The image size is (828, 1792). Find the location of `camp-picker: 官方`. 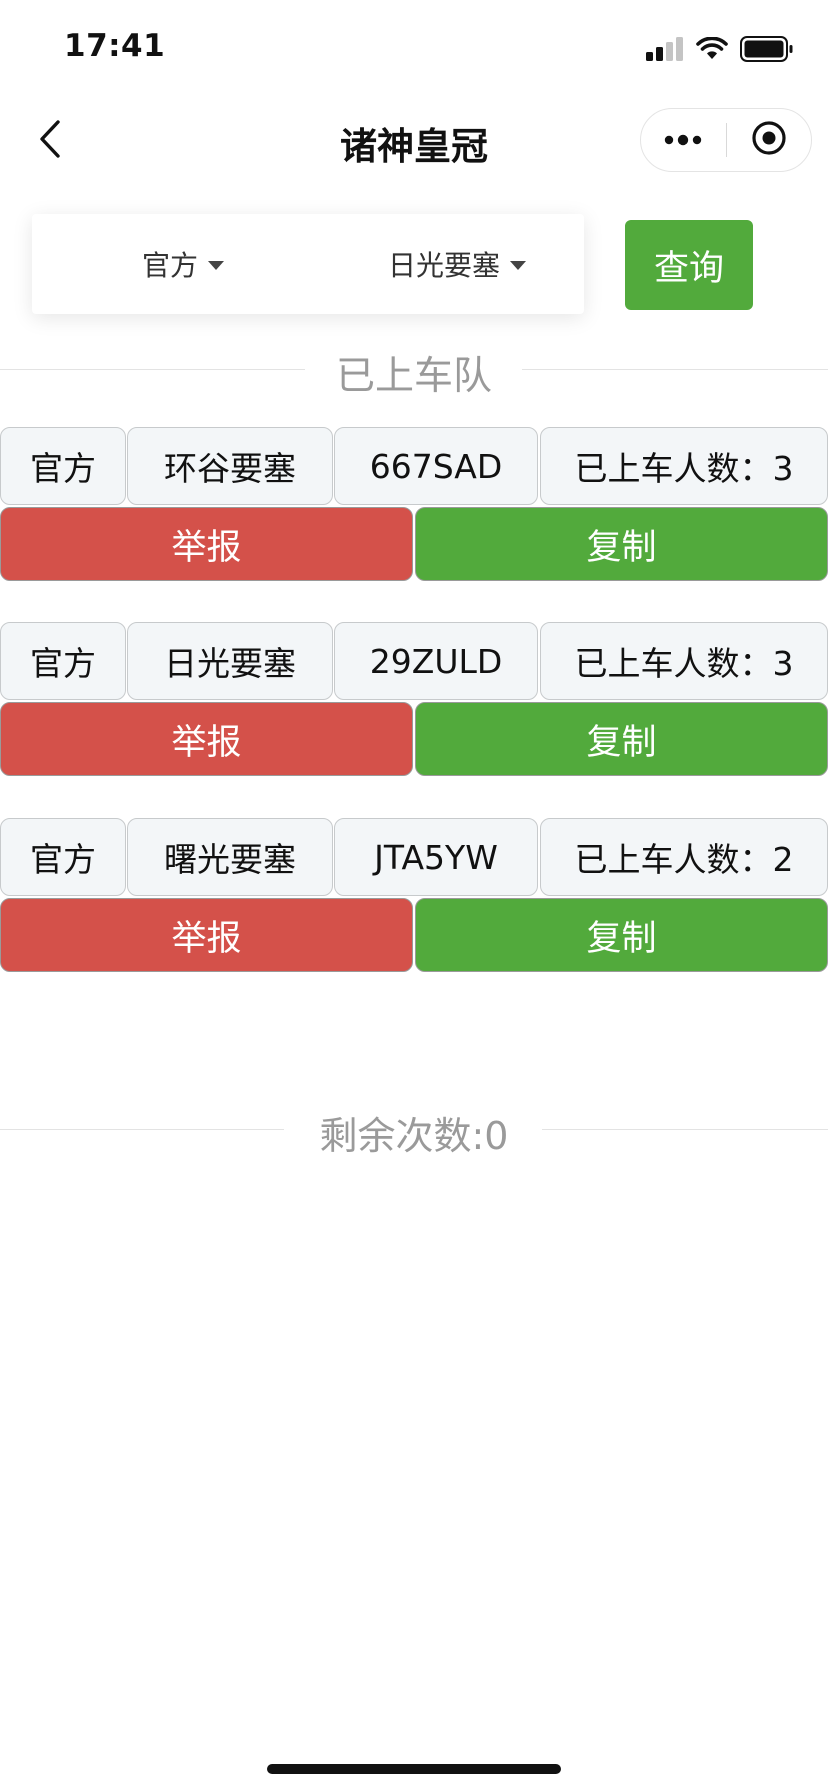

camp-picker: 官方 is located at coordinates (183, 264).